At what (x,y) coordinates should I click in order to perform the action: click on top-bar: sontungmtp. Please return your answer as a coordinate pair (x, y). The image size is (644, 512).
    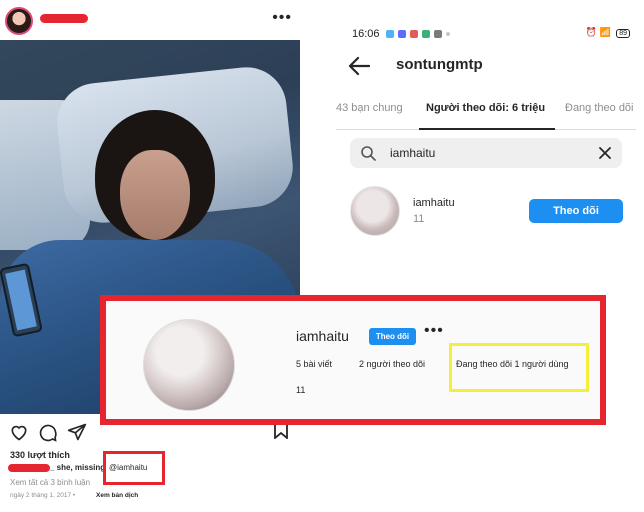
    Looking at the image, I should click on (486, 67).